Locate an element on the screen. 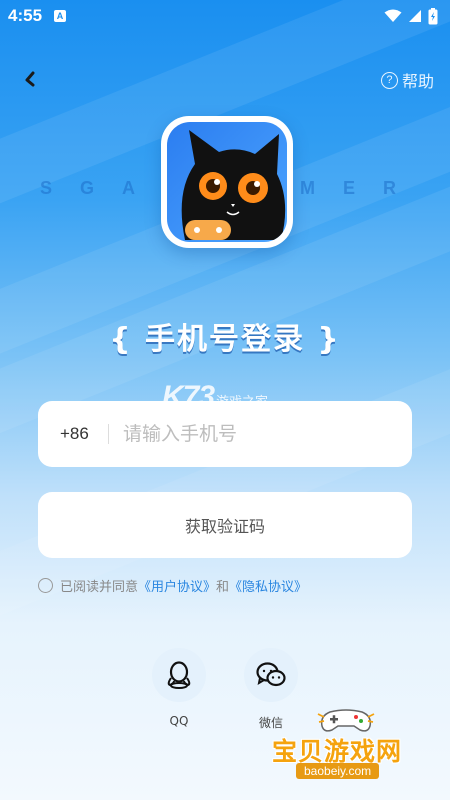  app-logo is located at coordinates (227, 182).